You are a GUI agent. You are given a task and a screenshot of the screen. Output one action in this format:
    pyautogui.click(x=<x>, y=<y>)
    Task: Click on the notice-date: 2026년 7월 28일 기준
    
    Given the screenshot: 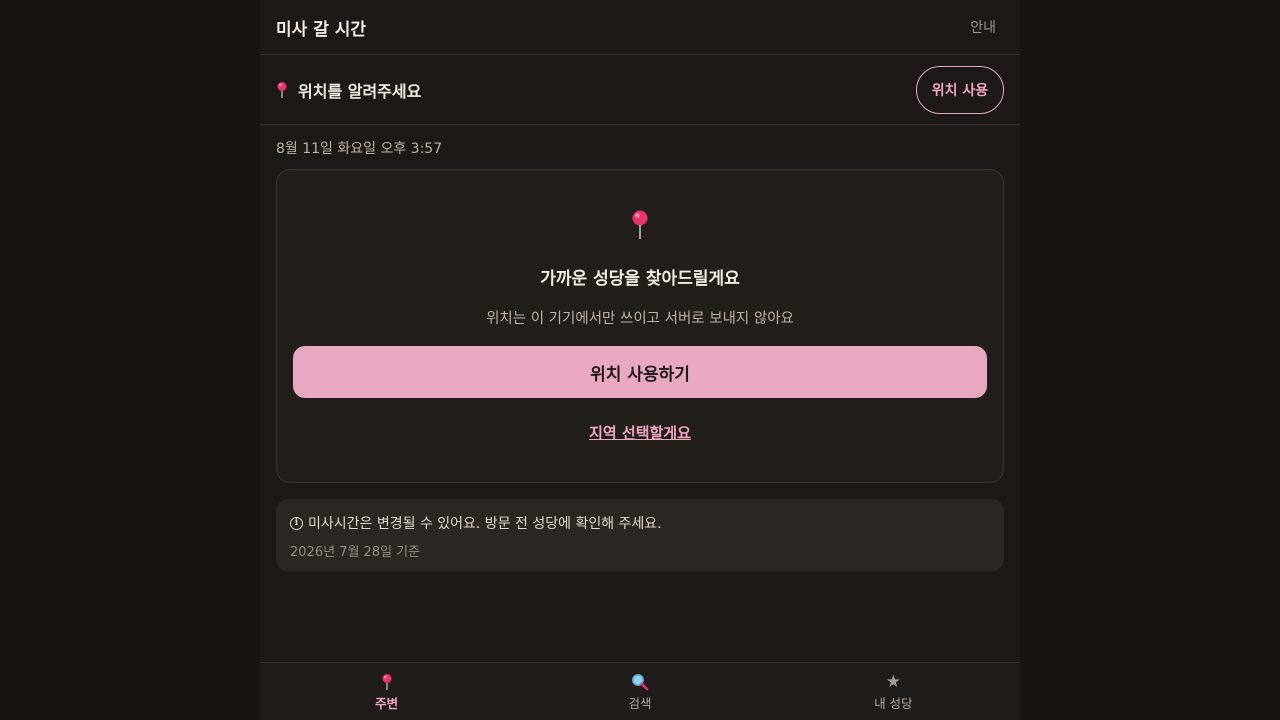 What is the action you would take?
    pyautogui.click(x=355, y=552)
    